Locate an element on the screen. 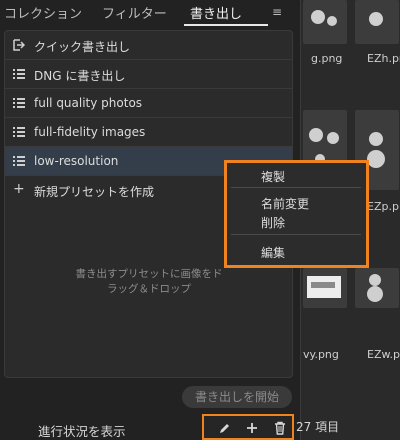  context-menu: 複製 名前変更 削除 編集 is located at coordinates (296, 214).